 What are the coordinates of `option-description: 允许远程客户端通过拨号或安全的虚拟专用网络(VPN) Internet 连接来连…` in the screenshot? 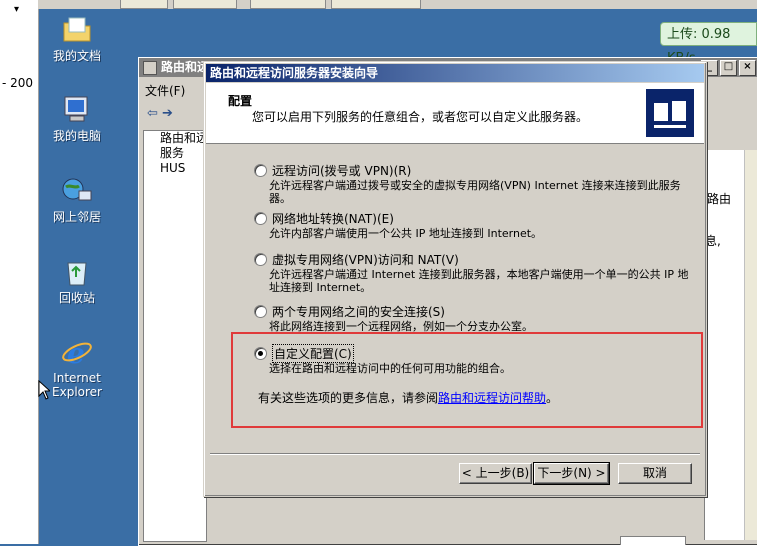 It's located at (475, 192).